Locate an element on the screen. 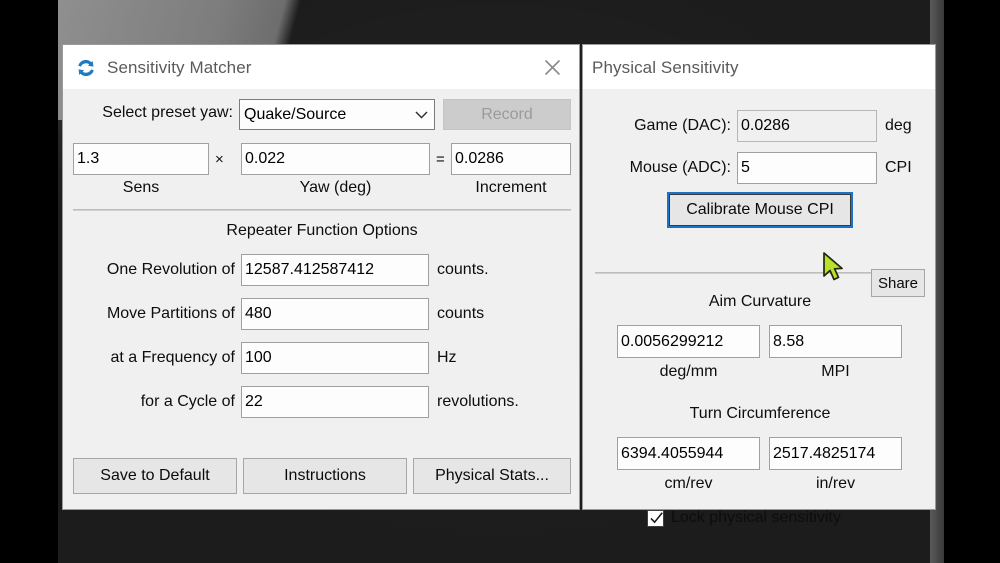 This screenshot has width=1000, height=563. left-window-titlebar: Sensitivity Matcher is located at coordinates (321, 67).